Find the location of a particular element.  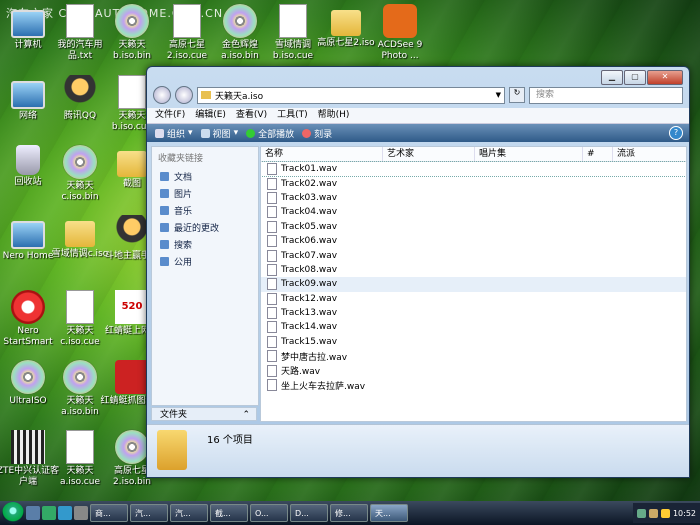

taskbar: 商... 汽... 汽... 截... O... D... 修... 天... 10:52 is located at coordinates (350, 513).